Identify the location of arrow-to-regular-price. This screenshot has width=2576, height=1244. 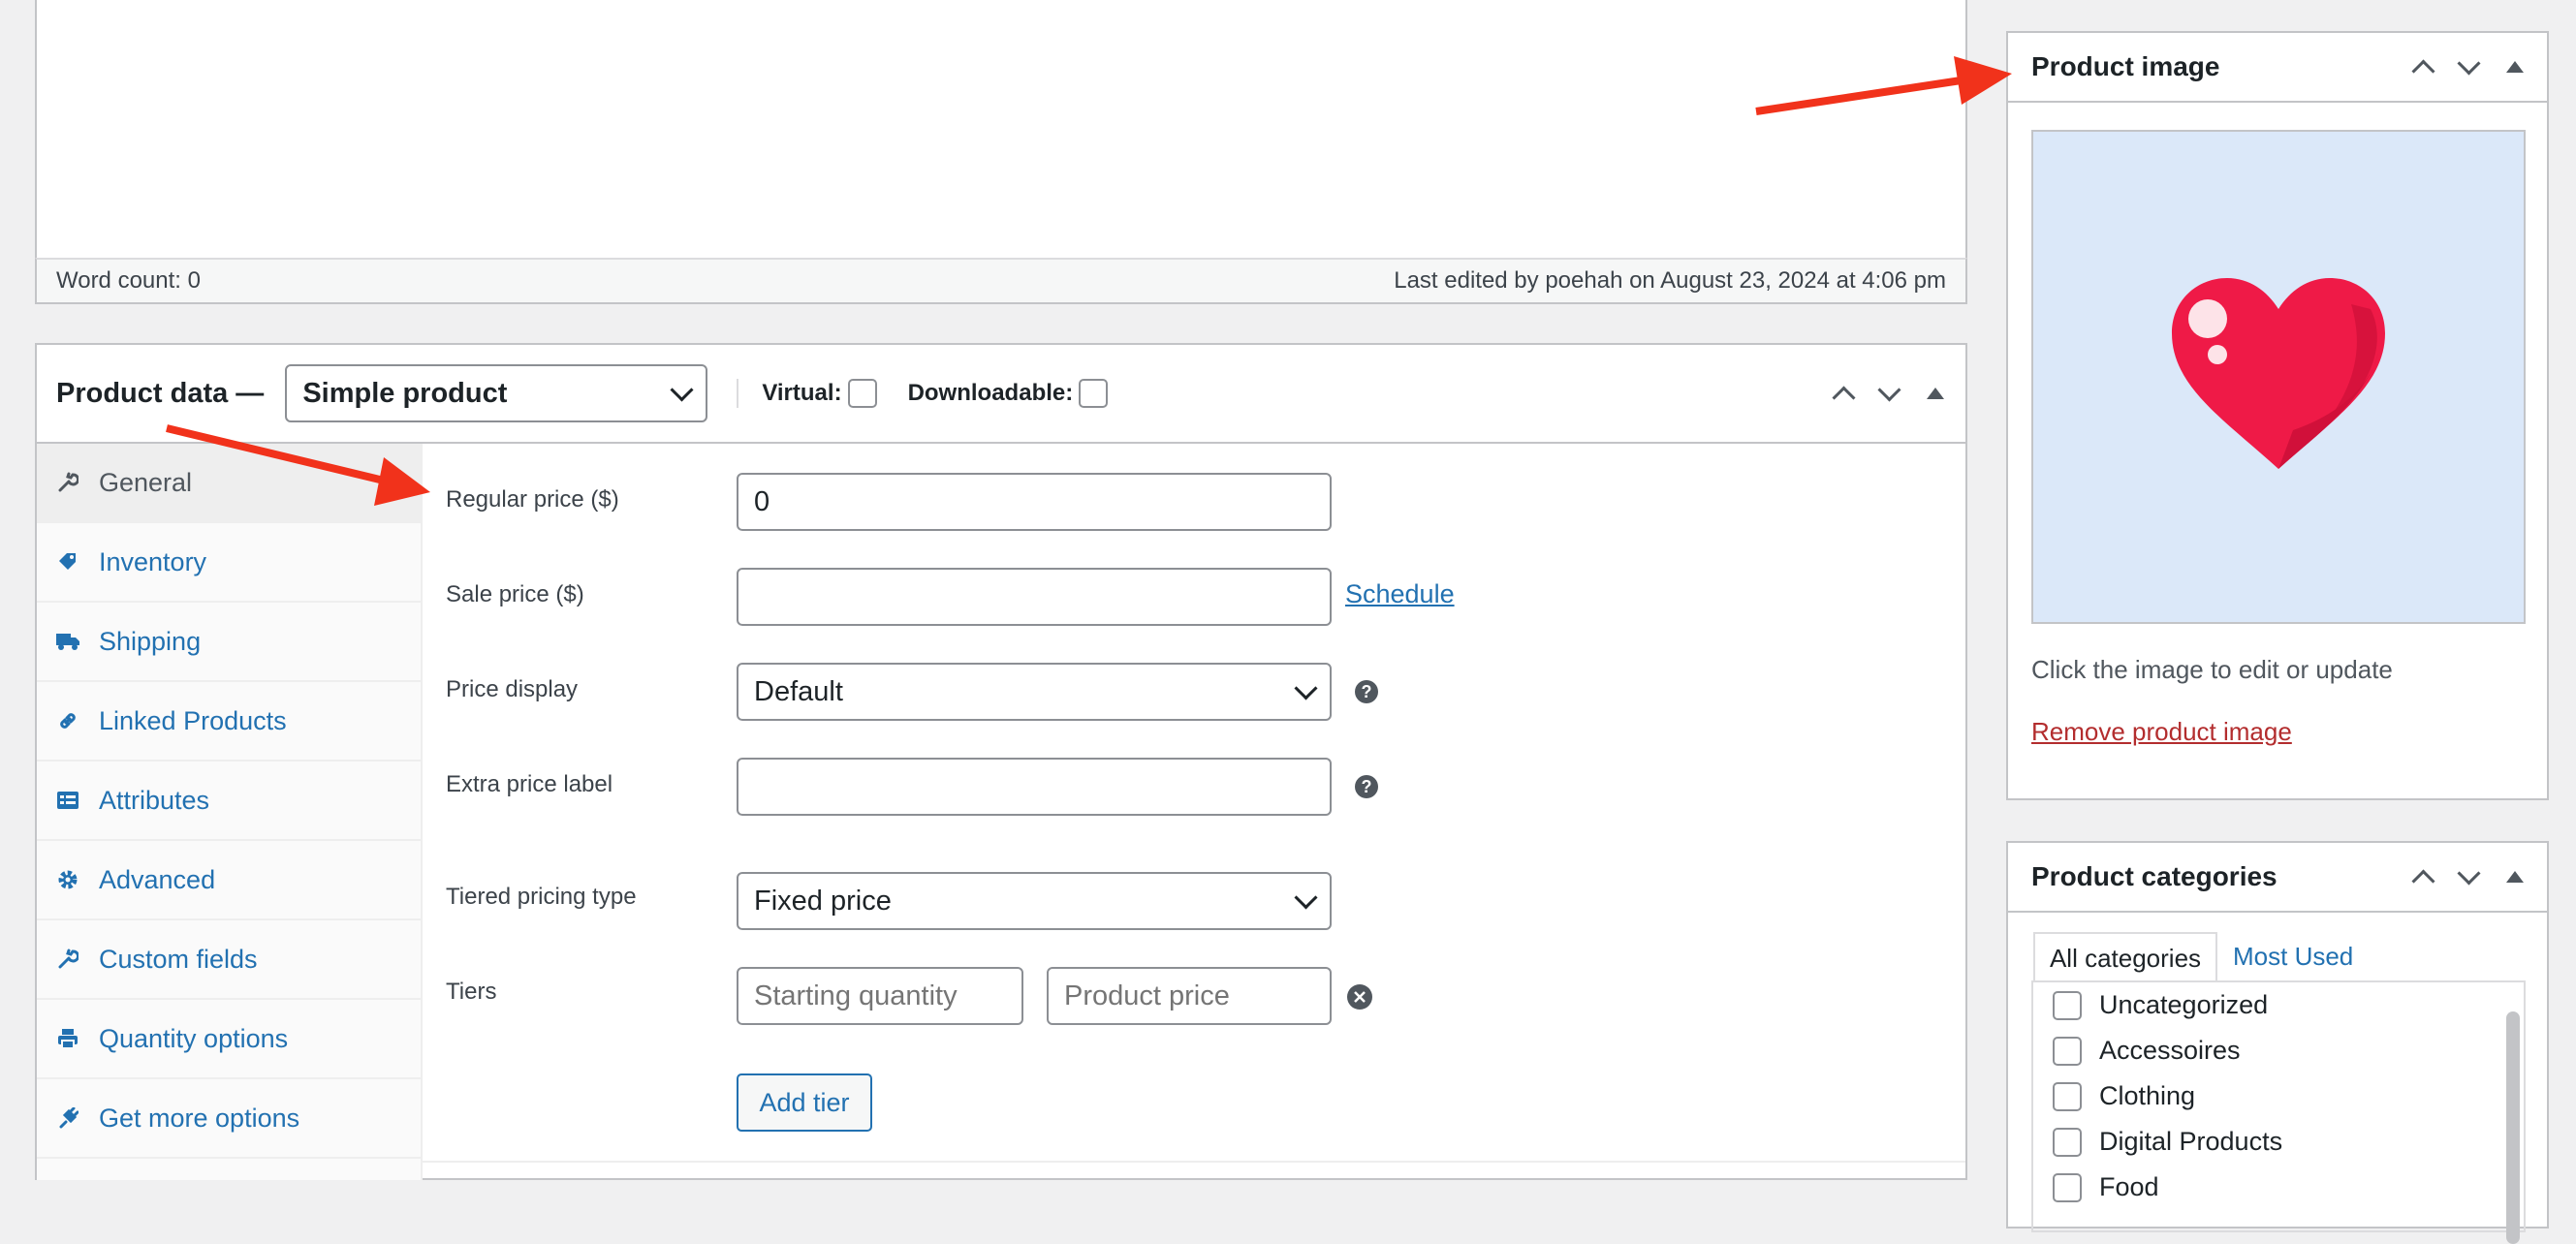
(298, 465).